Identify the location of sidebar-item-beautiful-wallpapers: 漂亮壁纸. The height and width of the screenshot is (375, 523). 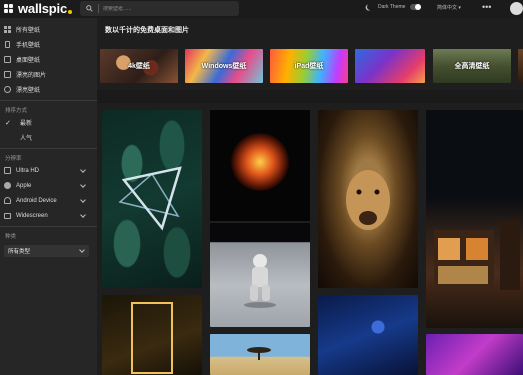
(48, 89).